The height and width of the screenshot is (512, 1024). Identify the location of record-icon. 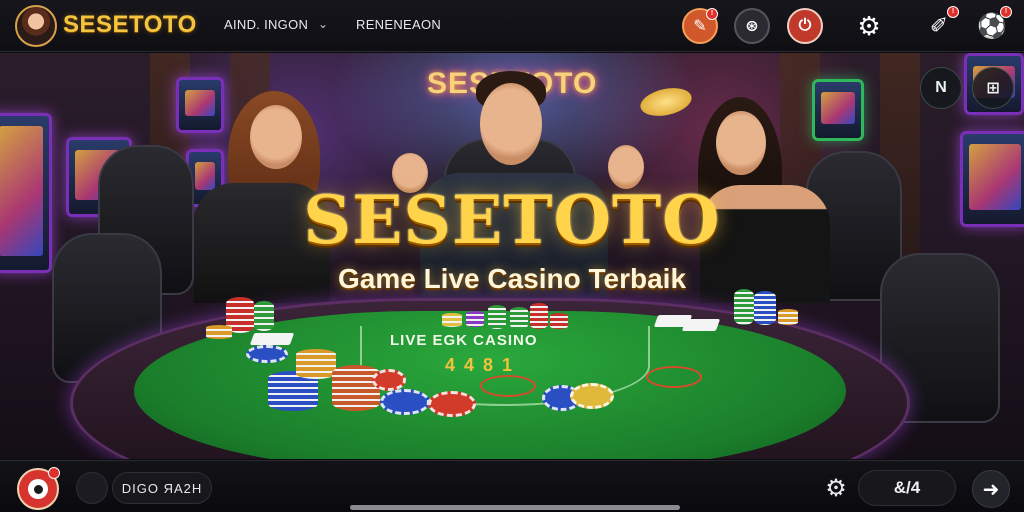
(38, 489).